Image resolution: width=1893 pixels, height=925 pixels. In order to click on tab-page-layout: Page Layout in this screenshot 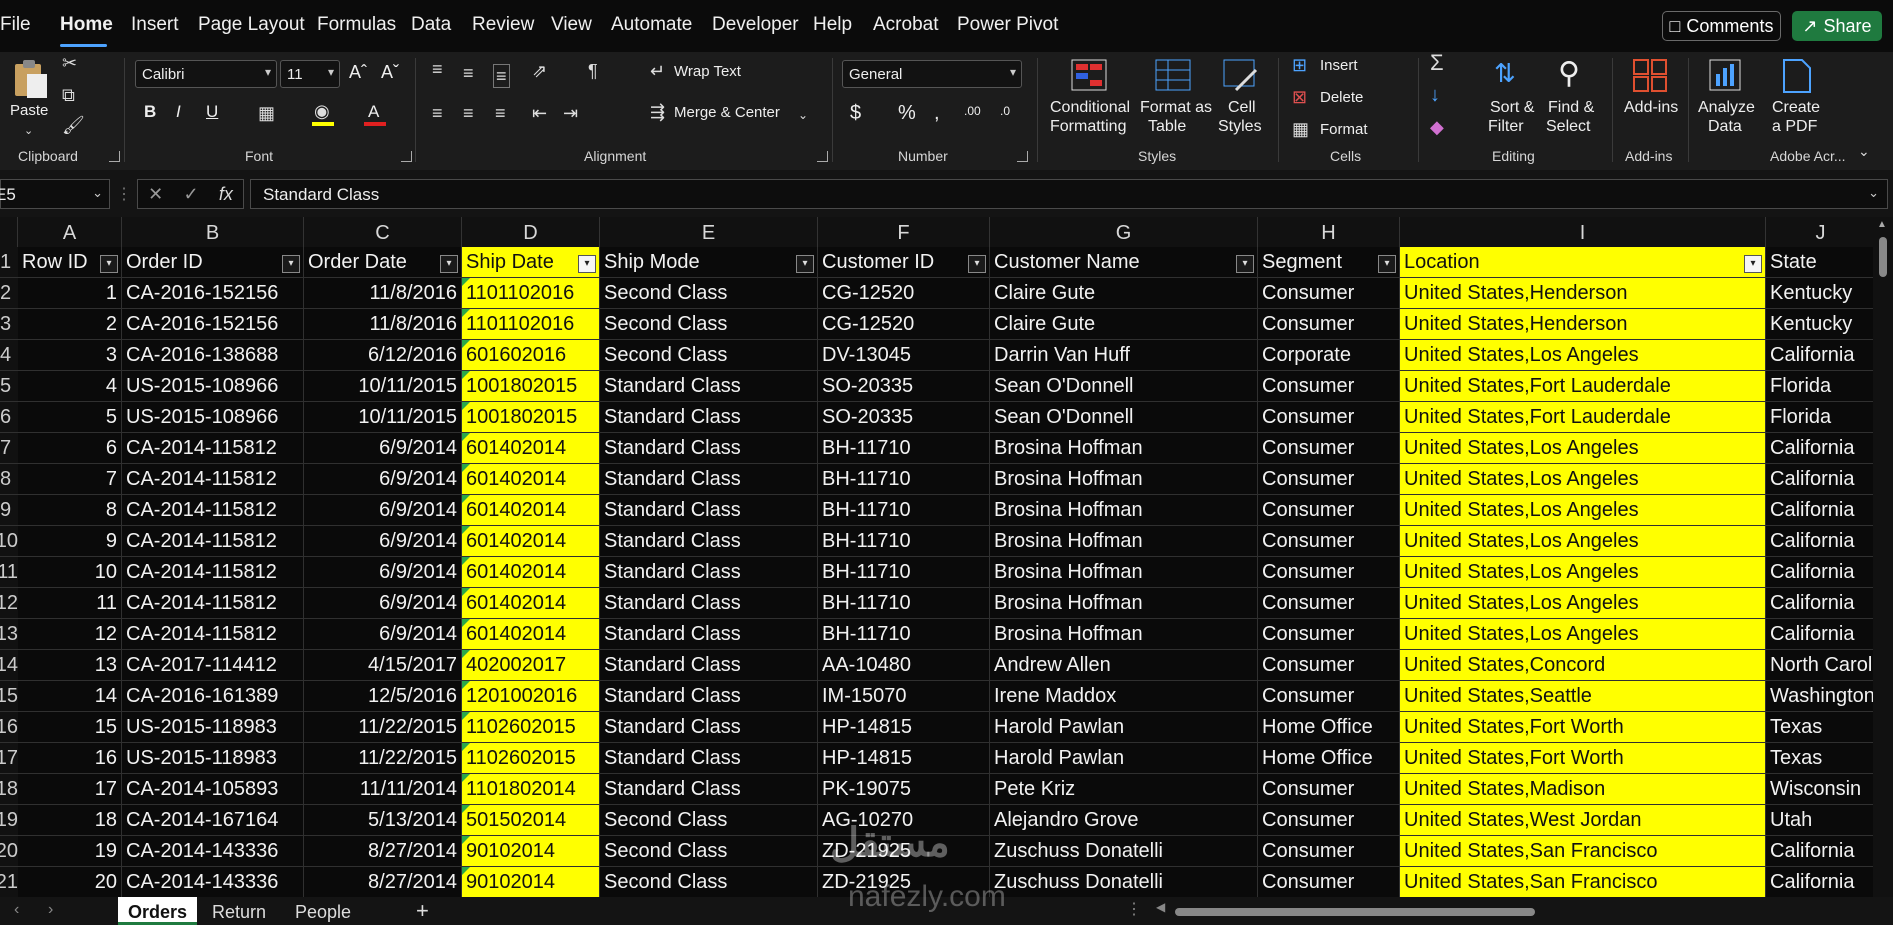, I will do `click(251, 25)`.